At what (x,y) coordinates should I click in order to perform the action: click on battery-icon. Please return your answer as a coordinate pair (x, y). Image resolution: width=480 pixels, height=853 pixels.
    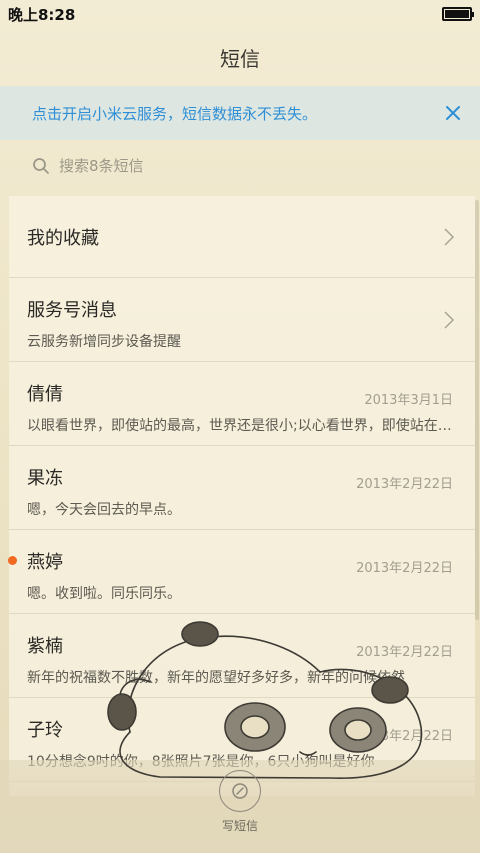
    Looking at the image, I should click on (458, 14).